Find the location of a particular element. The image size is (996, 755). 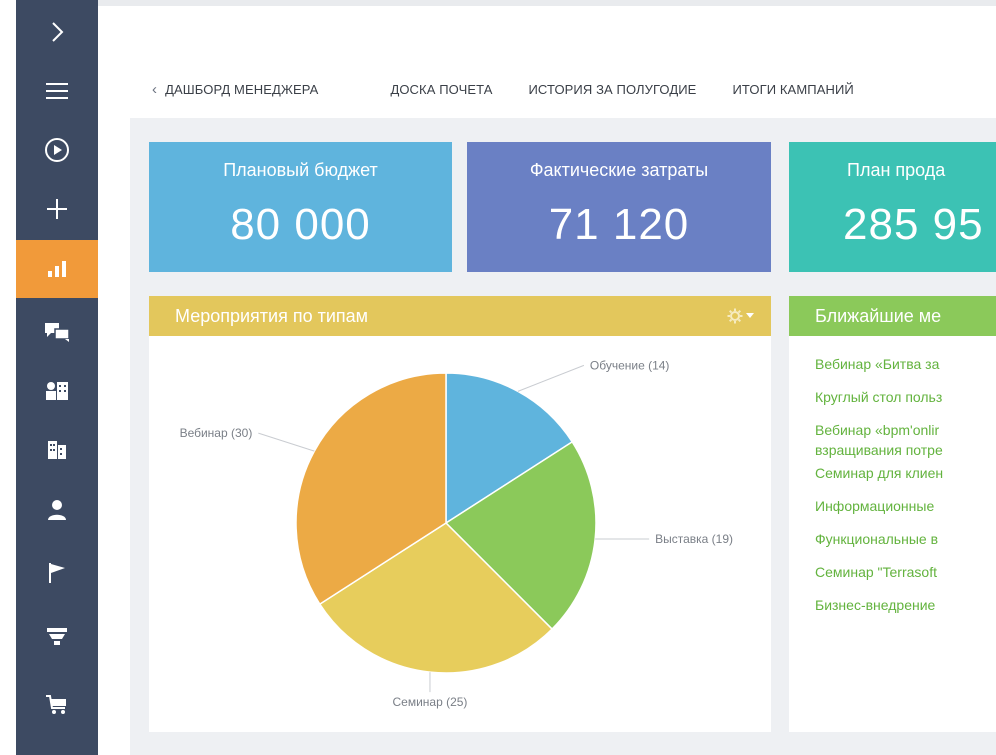

upcoming-event-text: Круглый стол польз is located at coordinates (879, 397).